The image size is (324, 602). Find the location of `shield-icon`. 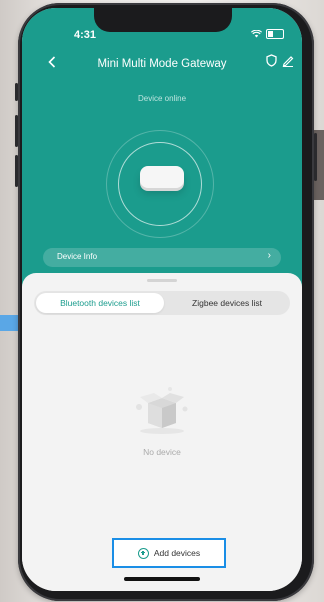

shield-icon is located at coordinates (271, 60).